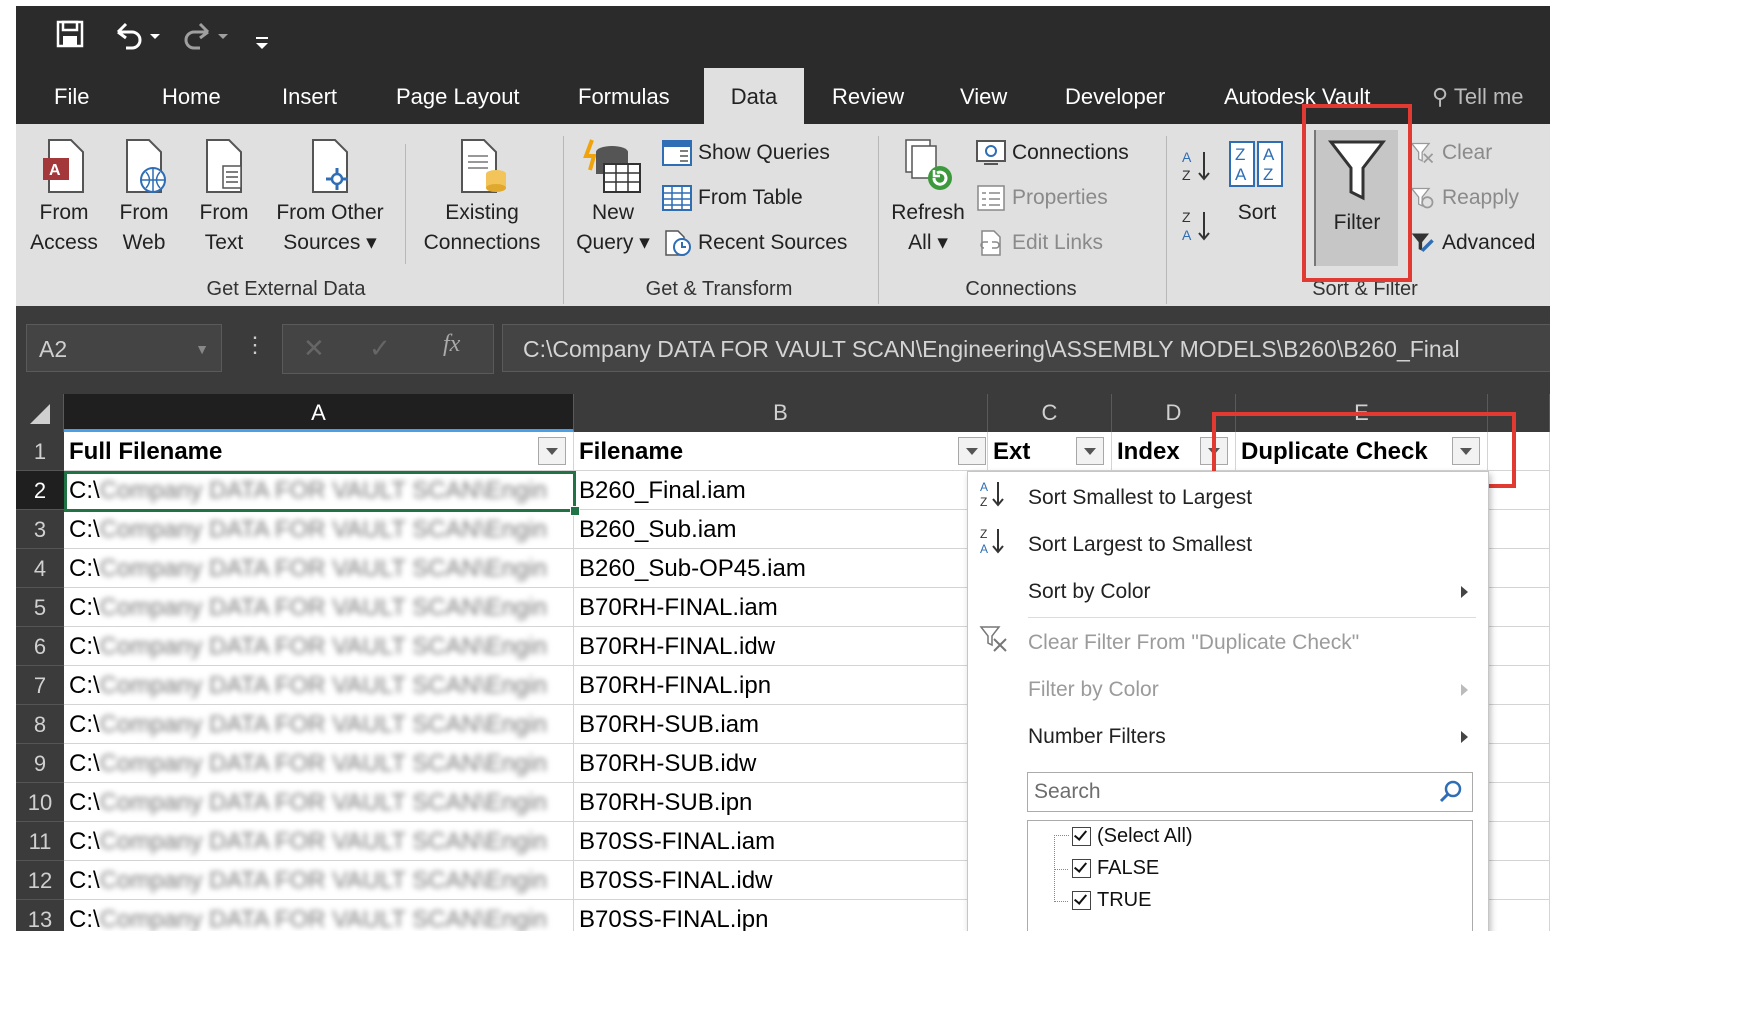 This screenshot has width=1742, height=1035. Describe the element at coordinates (319, 413) in the screenshot. I see `column-header-a: A` at that location.